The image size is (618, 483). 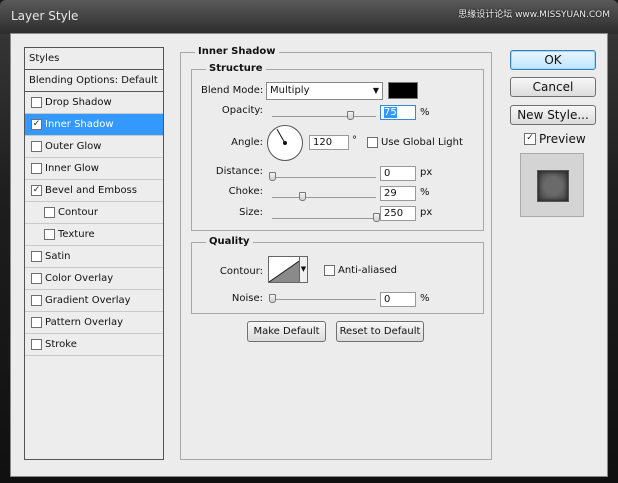 I want to click on distance-slider-track, so click(x=324, y=177).